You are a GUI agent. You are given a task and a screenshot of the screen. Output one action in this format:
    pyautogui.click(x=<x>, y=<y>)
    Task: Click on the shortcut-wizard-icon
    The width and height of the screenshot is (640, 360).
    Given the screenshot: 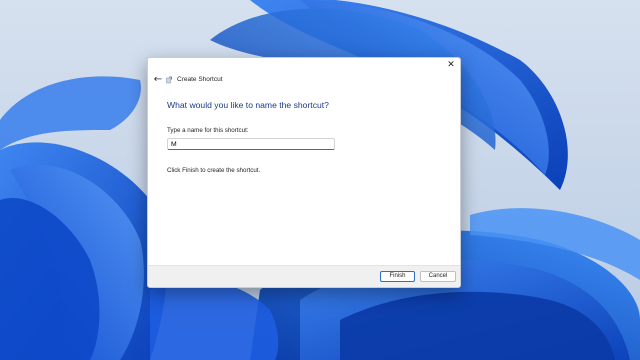 What is the action you would take?
    pyautogui.click(x=169, y=80)
    